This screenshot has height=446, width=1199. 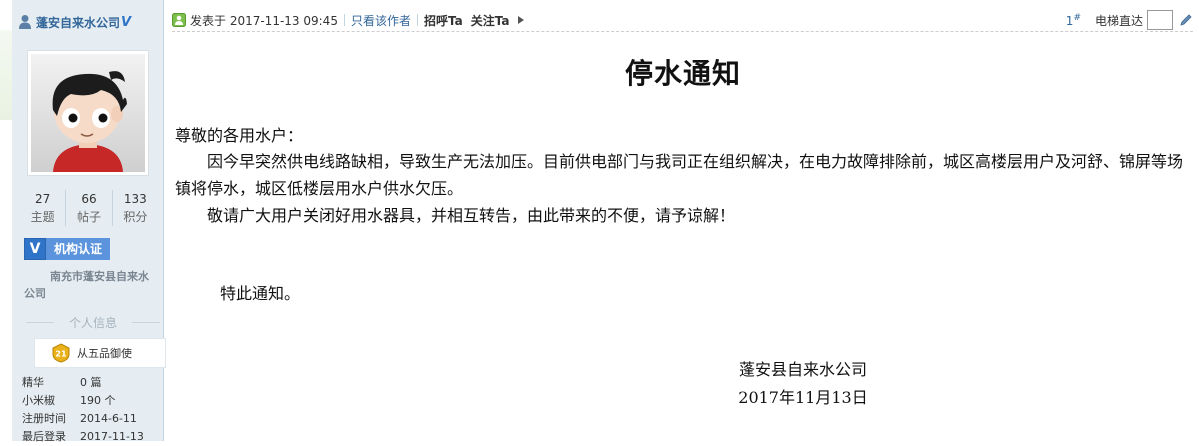 I want to click on medal-badge: 21 从五品御使, so click(x=100, y=353).